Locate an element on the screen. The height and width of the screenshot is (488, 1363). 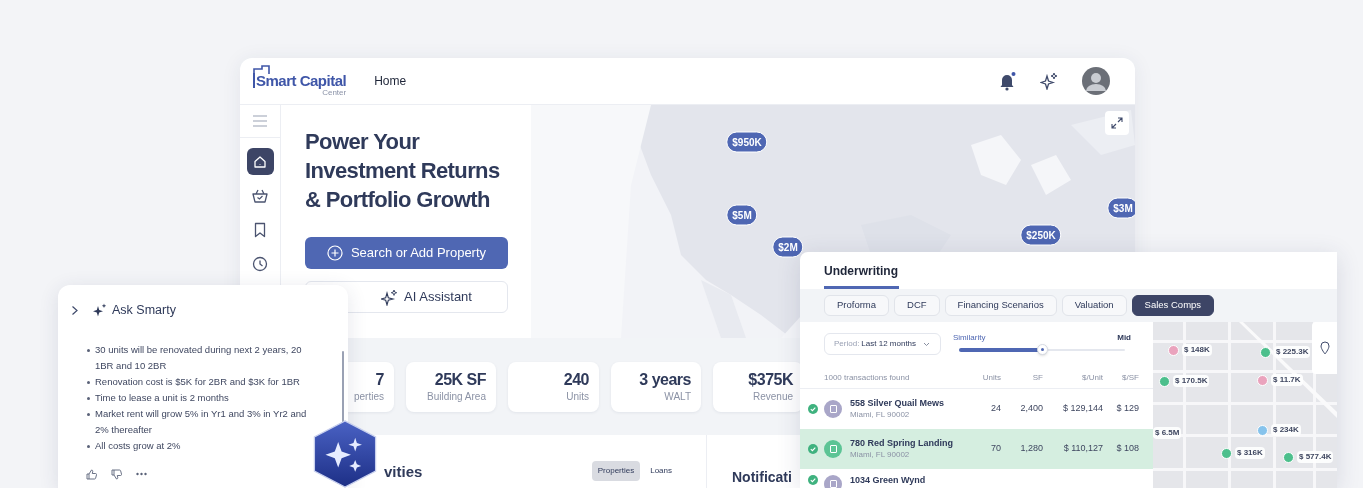
slider-label: Similarity is located at coordinates (969, 338).